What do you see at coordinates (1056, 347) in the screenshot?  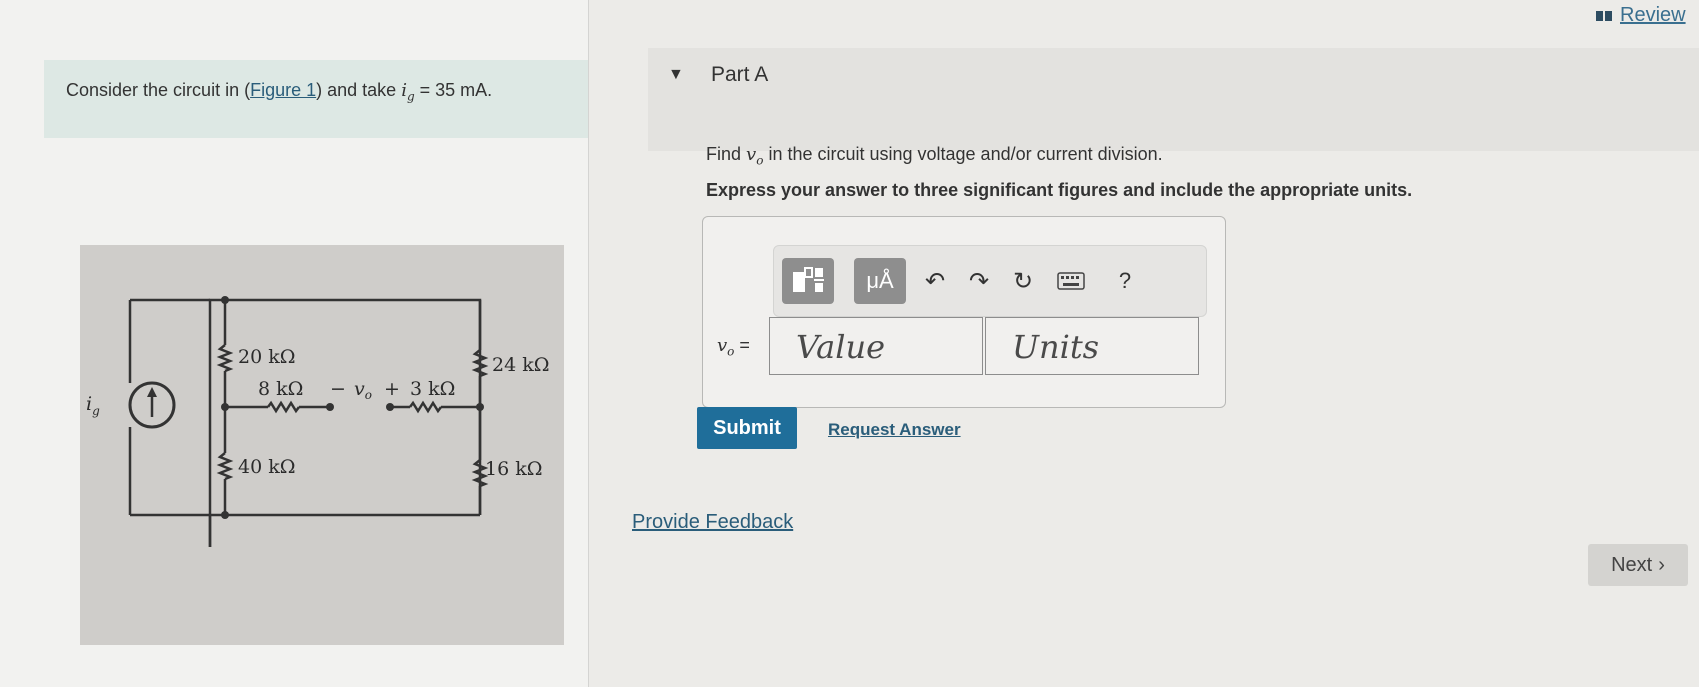 I see `units-placeholder: Units` at bounding box center [1056, 347].